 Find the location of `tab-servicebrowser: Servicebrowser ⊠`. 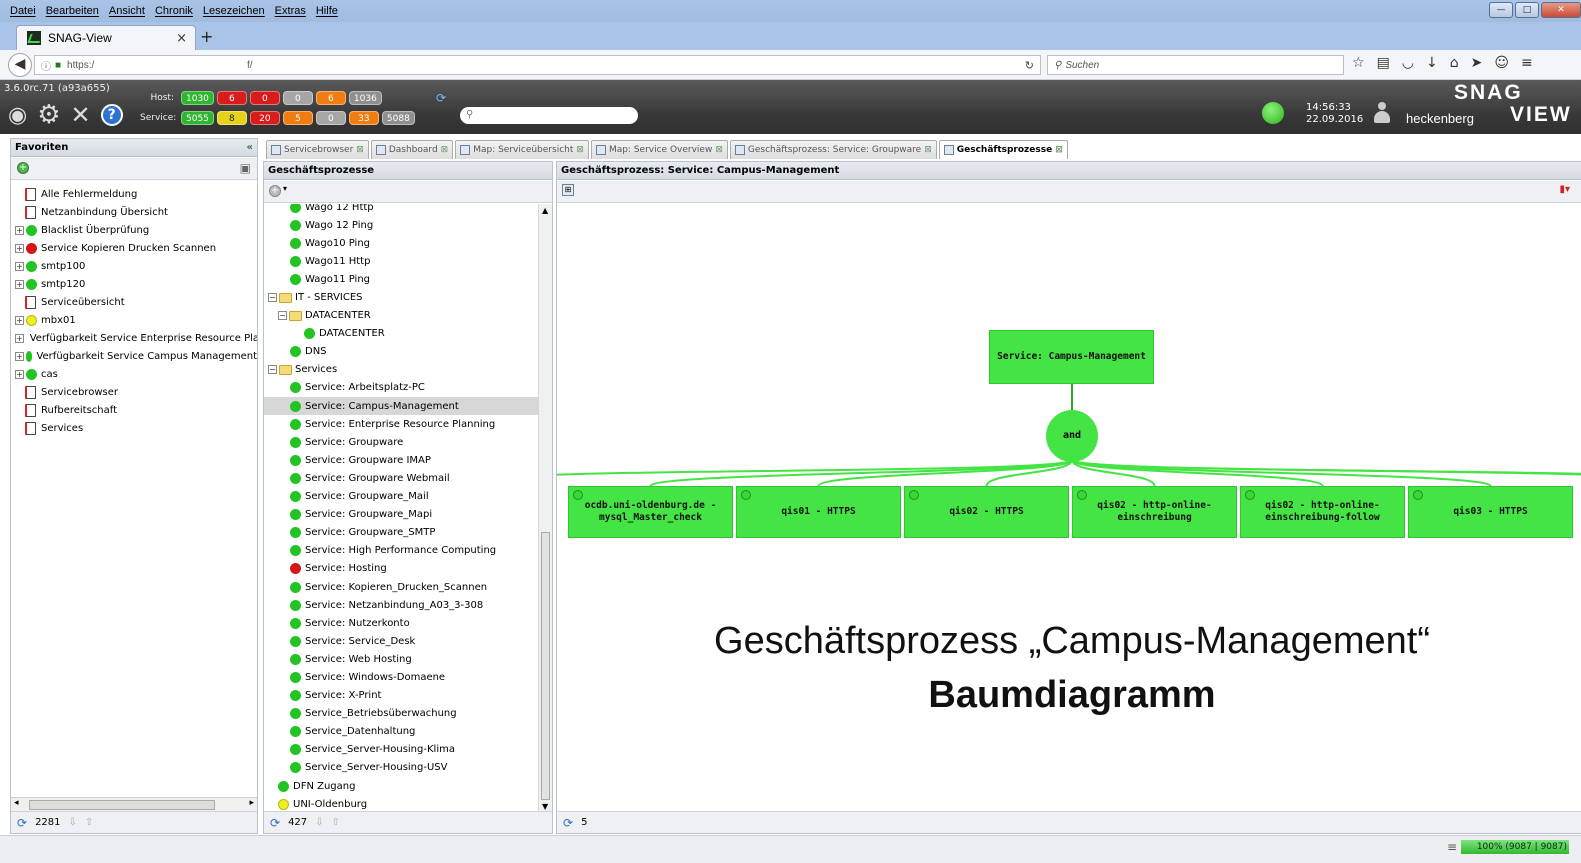

tab-servicebrowser: Servicebrowser ⊠ is located at coordinates (317, 149).